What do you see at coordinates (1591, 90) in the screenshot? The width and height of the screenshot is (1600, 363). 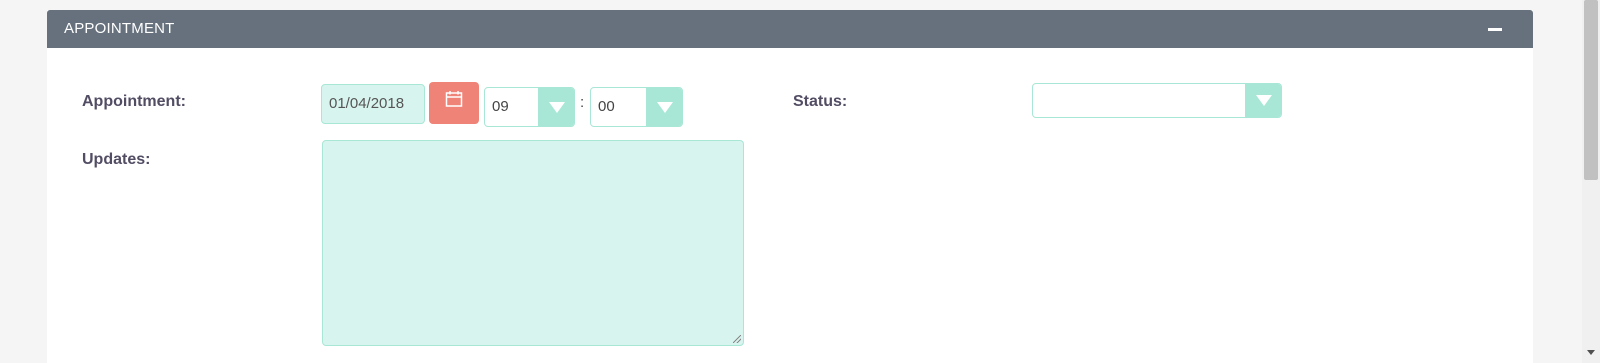 I see `scrollbar-thumb` at bounding box center [1591, 90].